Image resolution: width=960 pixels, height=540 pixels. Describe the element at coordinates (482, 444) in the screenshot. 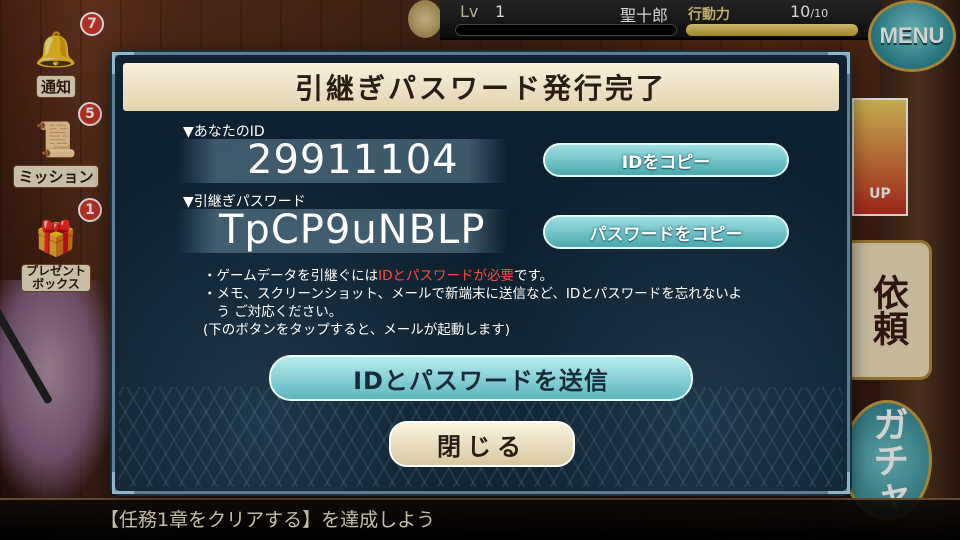

I see `close-button: 閉じる` at that location.